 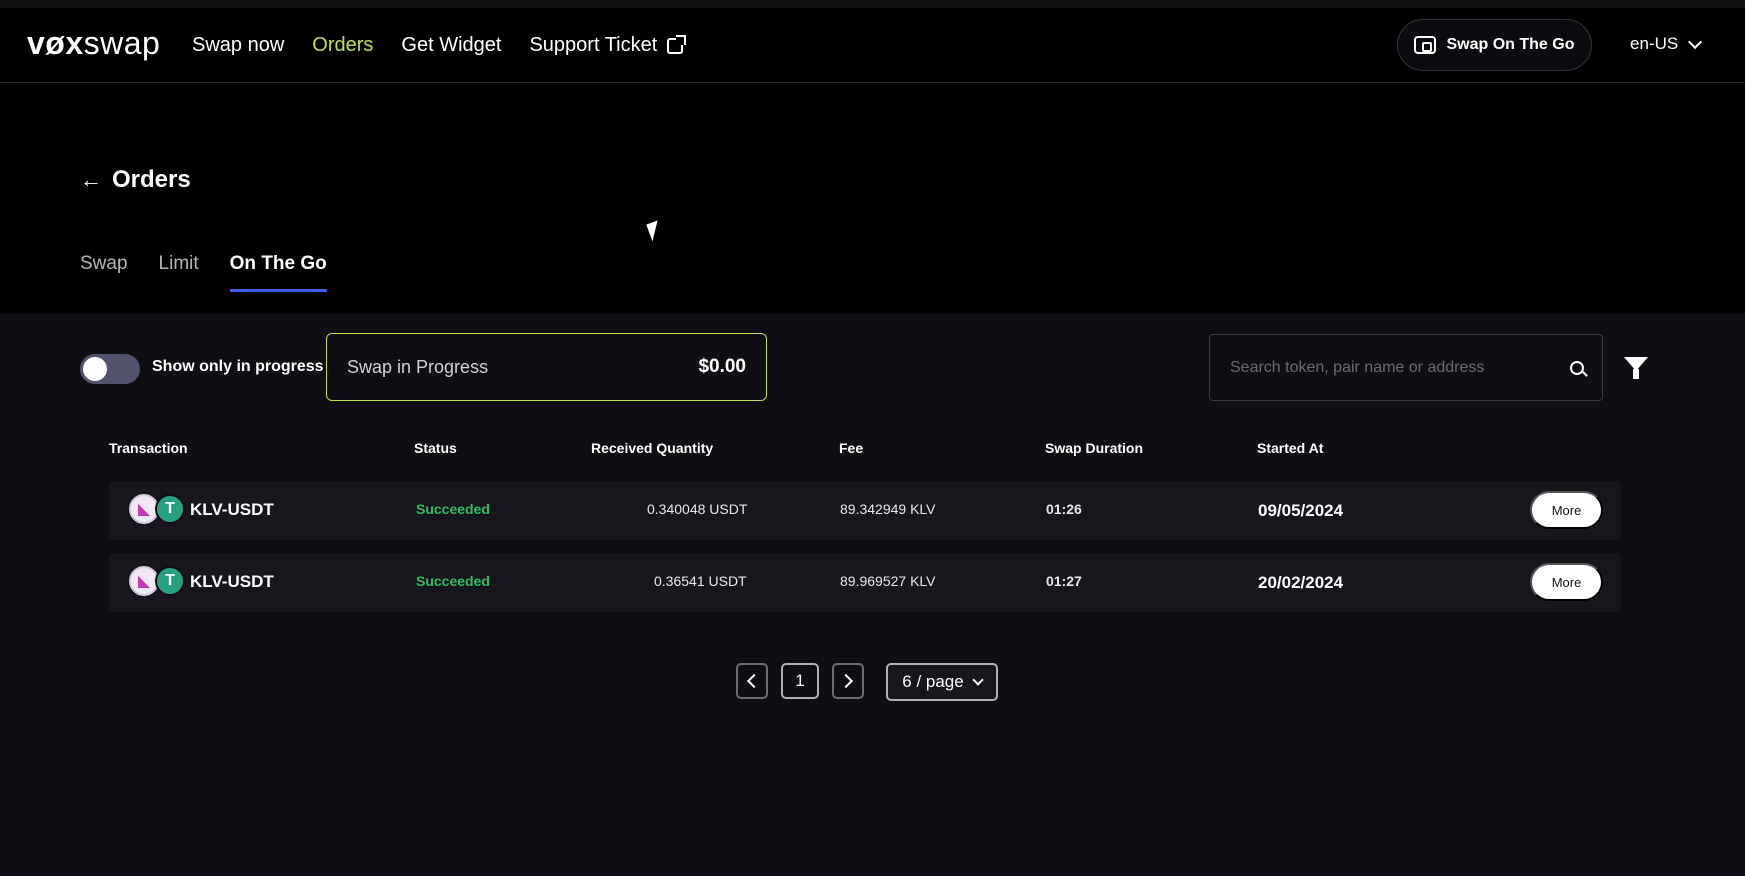 What do you see at coordinates (1636, 368) in the screenshot?
I see `filter-icon` at bounding box center [1636, 368].